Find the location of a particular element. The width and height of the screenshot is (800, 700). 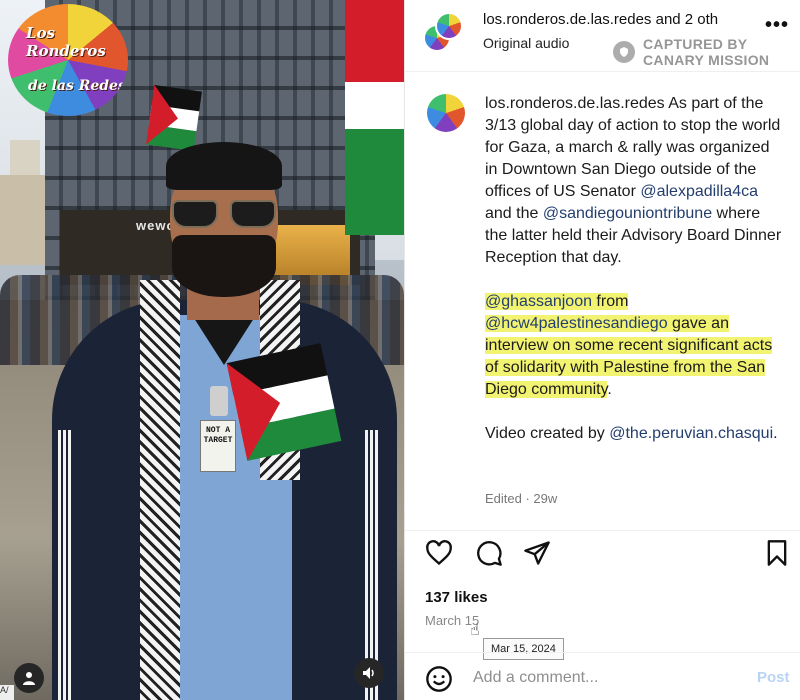

watermark: CAPTURED BY CANARY MISSION is located at coordinates (691, 52).